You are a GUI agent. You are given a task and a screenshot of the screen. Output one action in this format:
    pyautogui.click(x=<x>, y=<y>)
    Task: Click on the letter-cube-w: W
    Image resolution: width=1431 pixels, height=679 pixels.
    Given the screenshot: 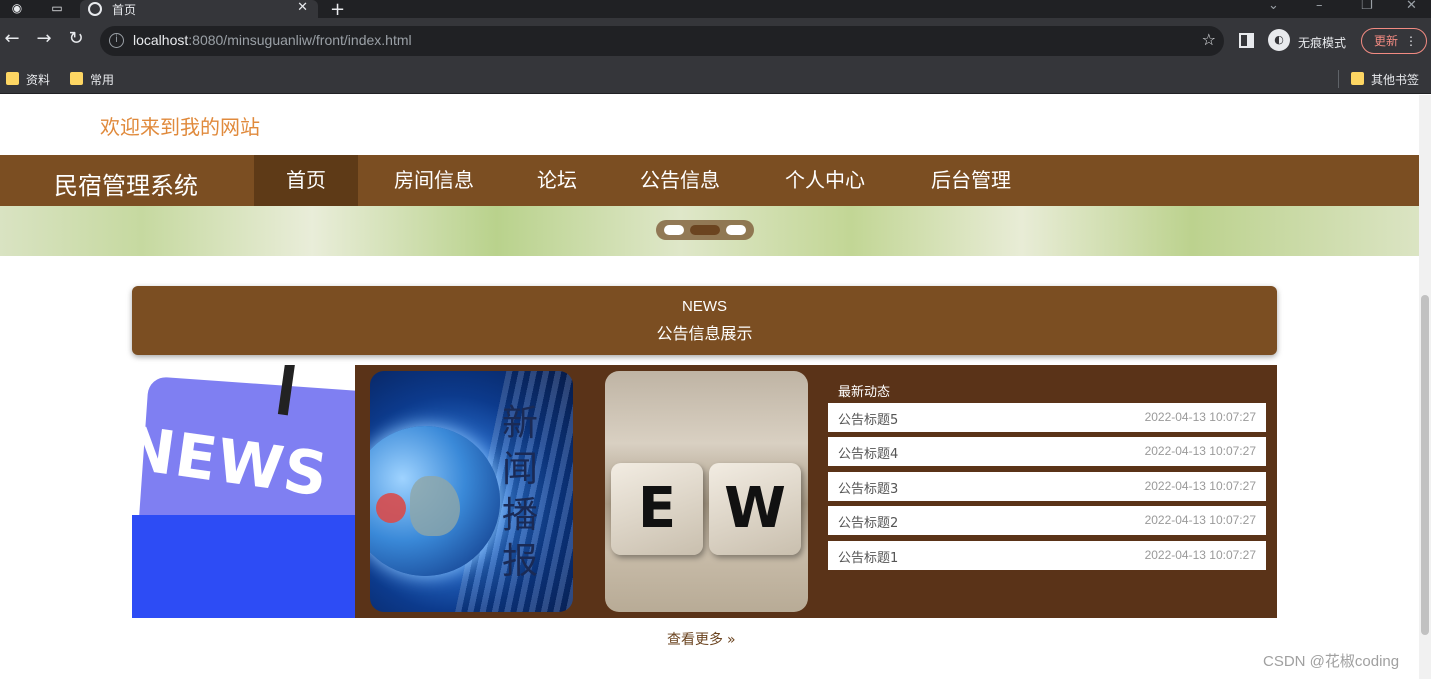 What is the action you would take?
    pyautogui.click(x=755, y=509)
    